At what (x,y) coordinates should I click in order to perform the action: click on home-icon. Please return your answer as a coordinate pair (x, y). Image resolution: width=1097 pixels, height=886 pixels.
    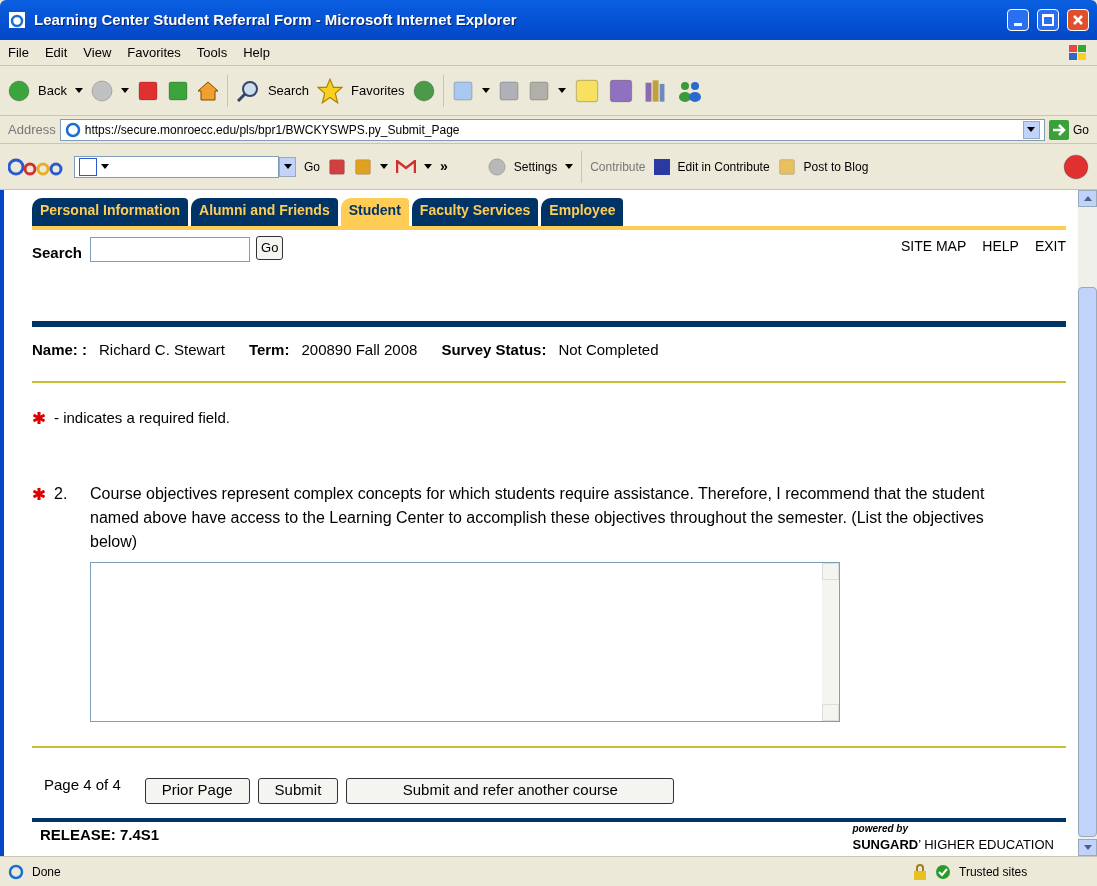
    Looking at the image, I should click on (207, 90).